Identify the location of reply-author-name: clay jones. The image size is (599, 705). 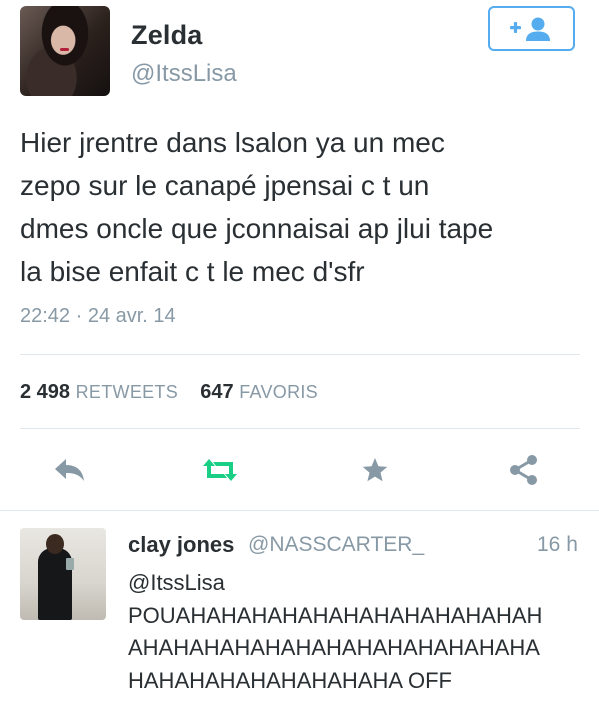
(181, 545).